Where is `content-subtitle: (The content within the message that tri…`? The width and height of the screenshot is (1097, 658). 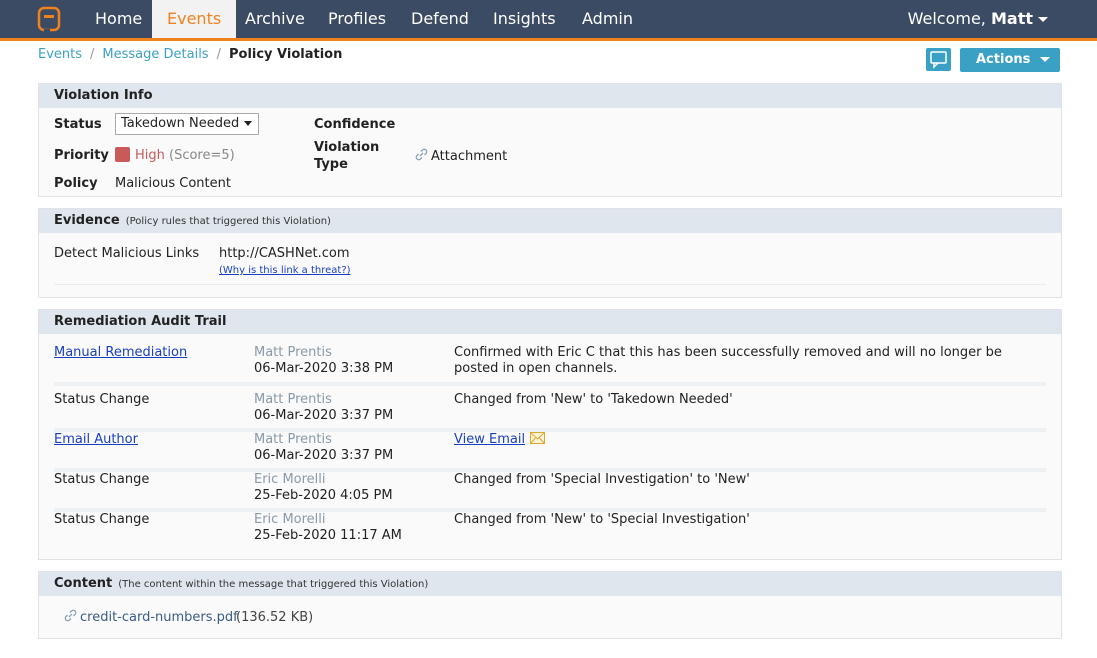
content-subtitle: (The content within the message that tri… is located at coordinates (273, 584).